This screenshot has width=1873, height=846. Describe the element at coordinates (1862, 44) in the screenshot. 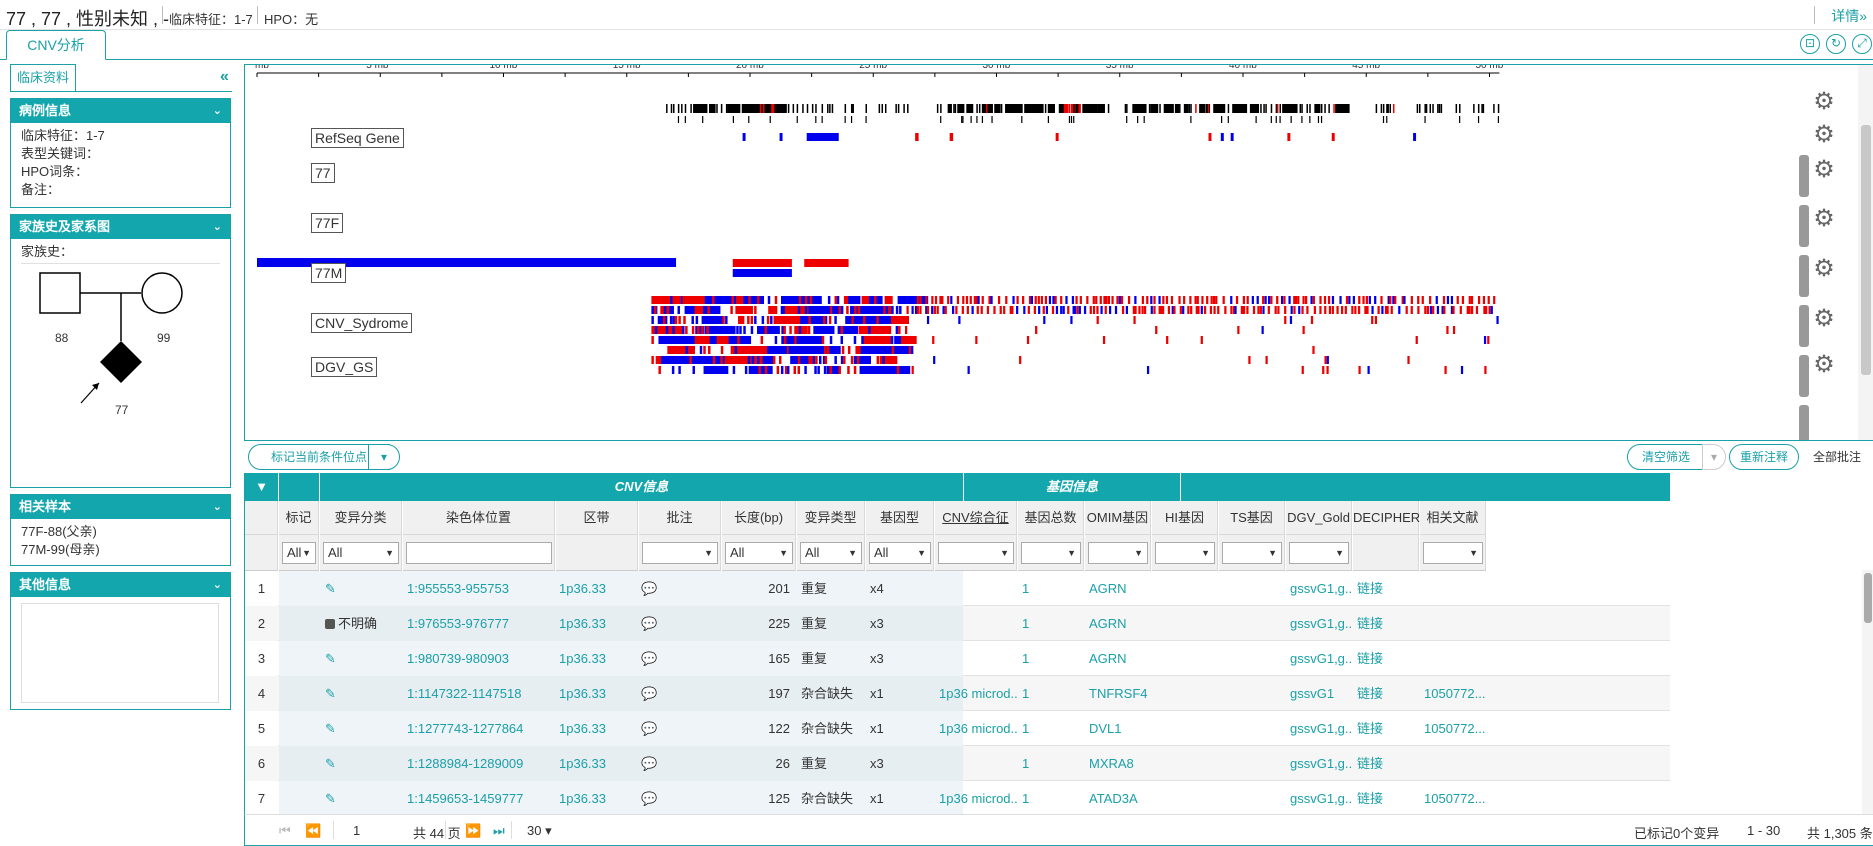

I see `fullscreen-icon: ⤢` at that location.